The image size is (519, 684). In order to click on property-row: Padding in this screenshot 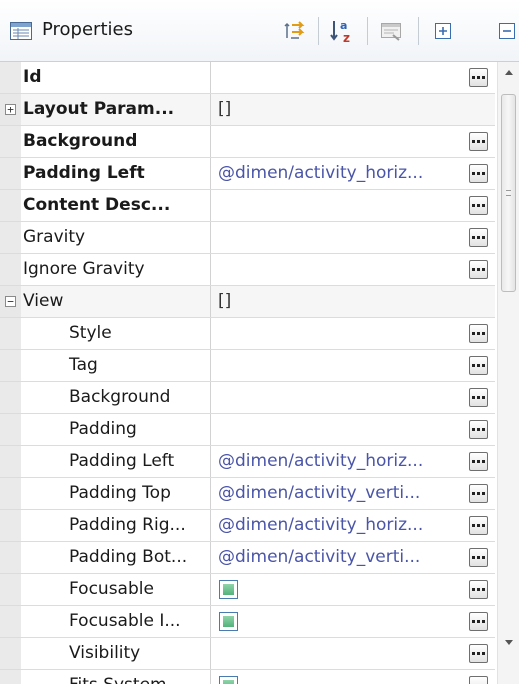, I will do `click(247, 430)`.